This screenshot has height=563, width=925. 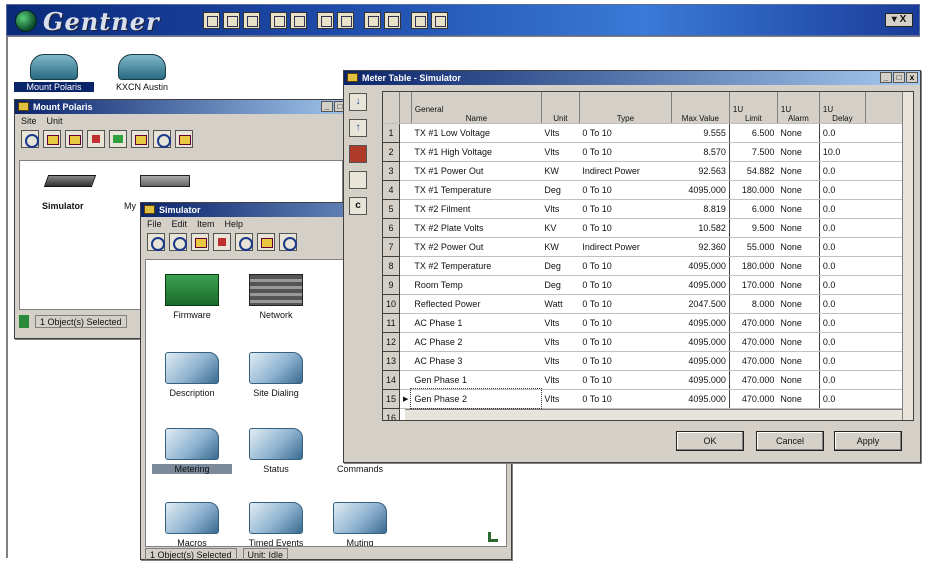 What do you see at coordinates (276, 451) in the screenshot?
I see `item-status: Status` at bounding box center [276, 451].